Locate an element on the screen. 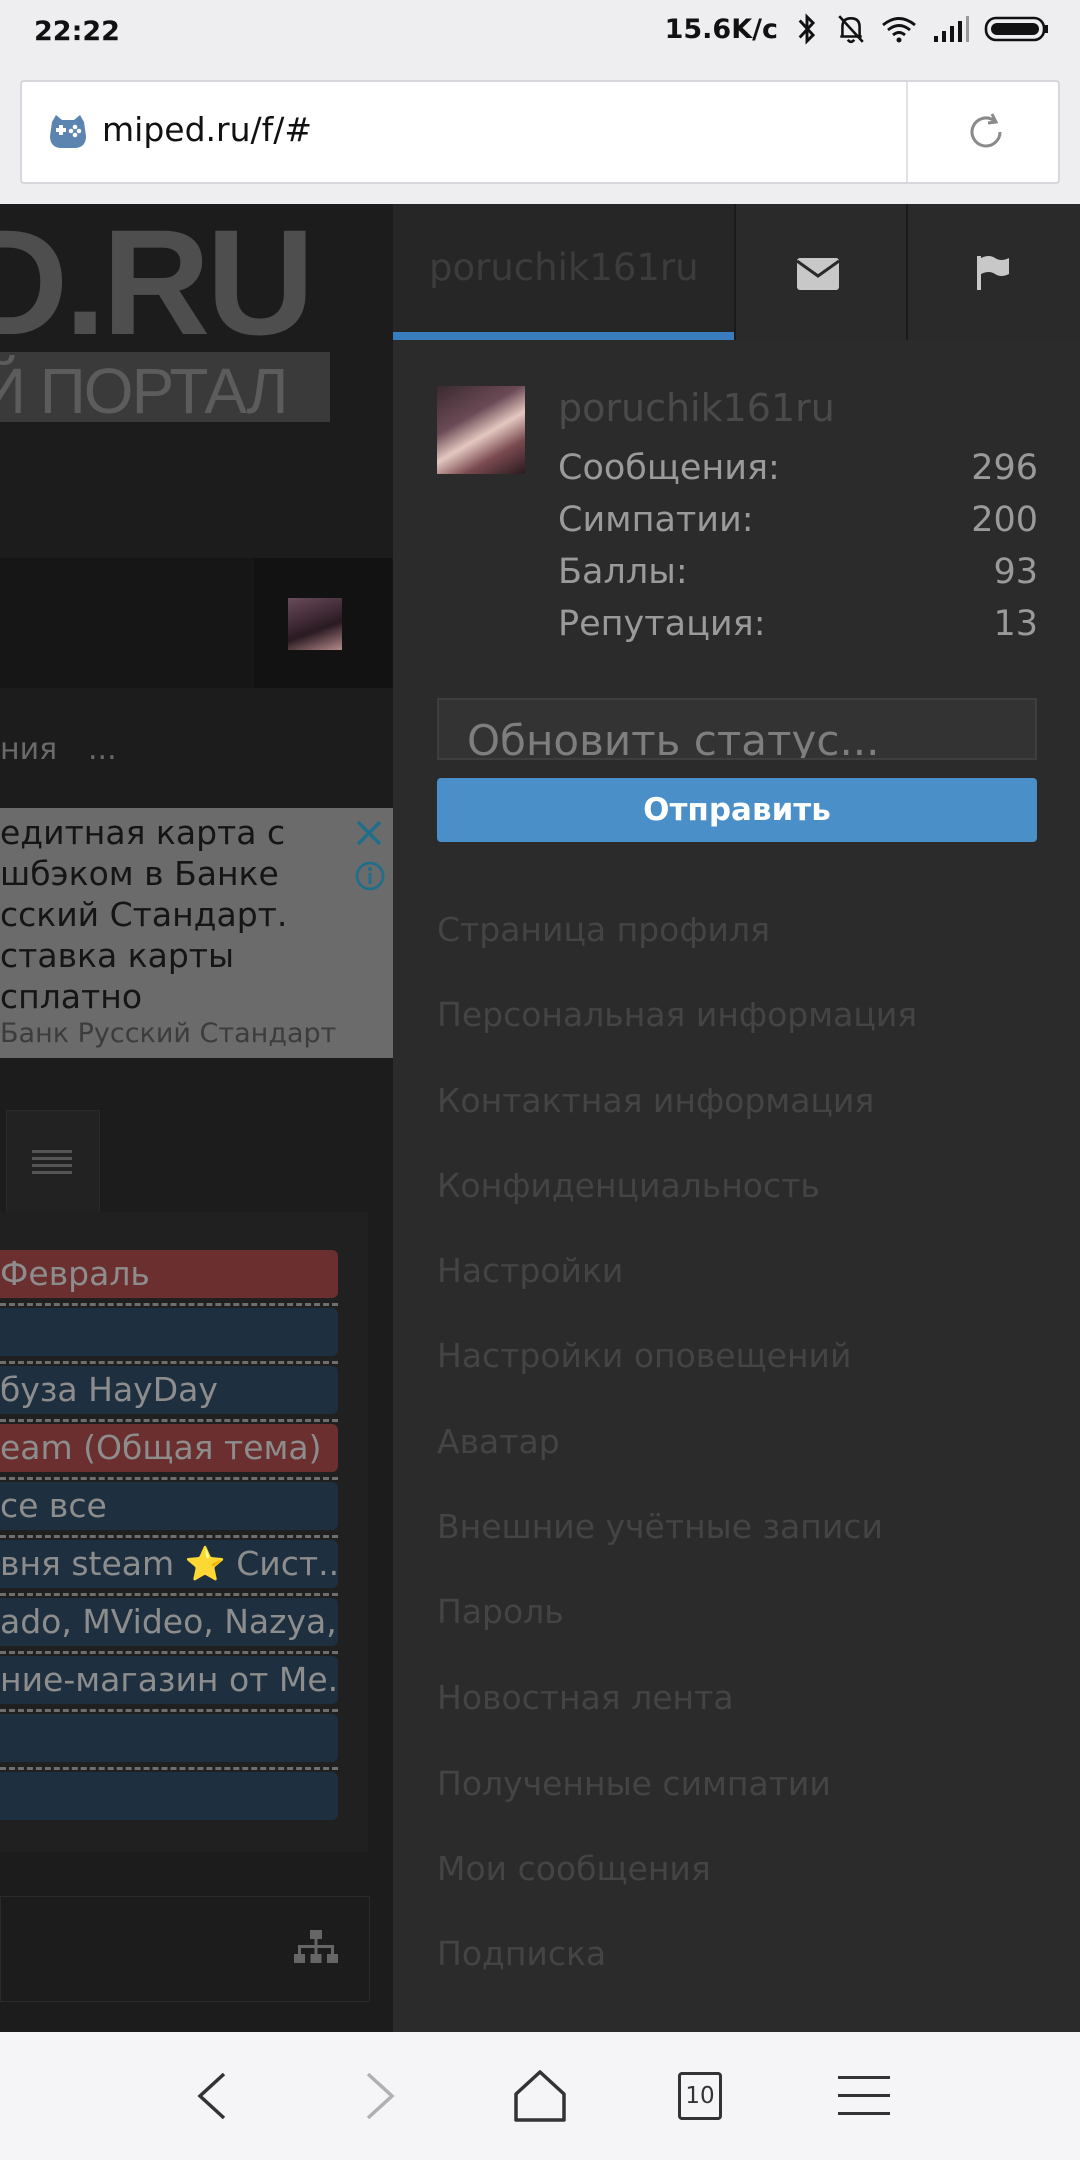 The image size is (1080, 2160). site-logo: D.RU is located at coordinates (157, 285).